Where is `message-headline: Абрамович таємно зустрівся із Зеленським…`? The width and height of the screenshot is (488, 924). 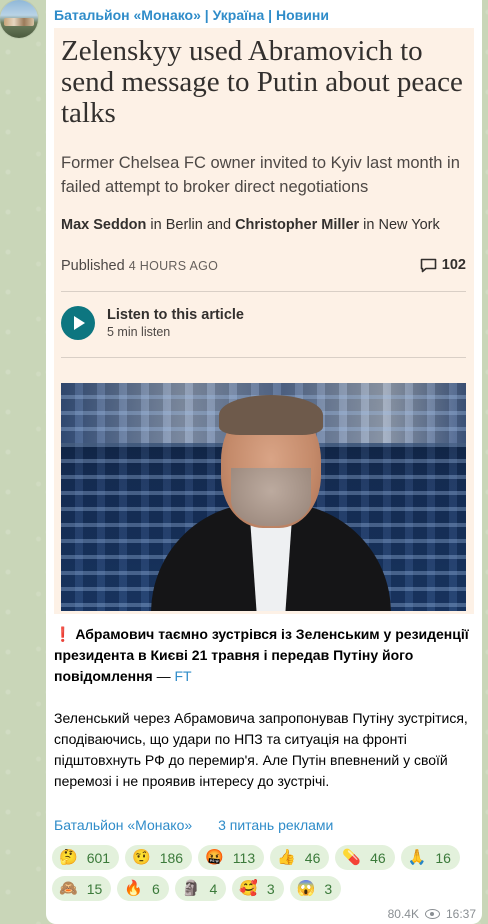 message-headline: Абрамович таємно зустрівся із Зеленським… is located at coordinates (261, 655).